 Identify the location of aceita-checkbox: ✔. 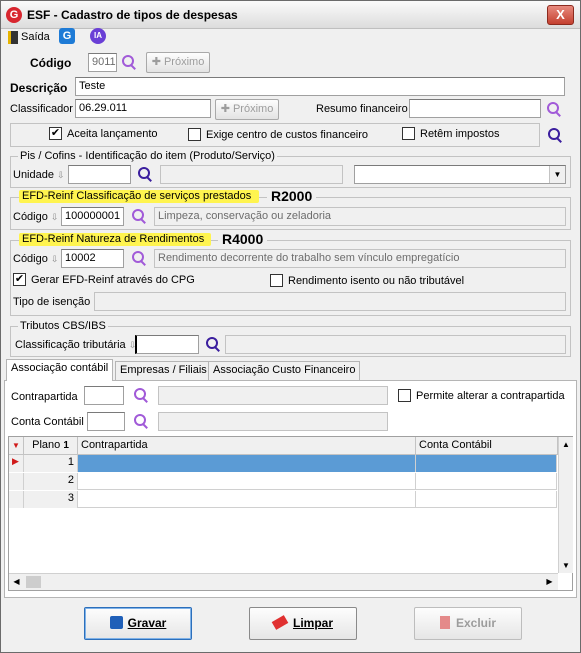
(55, 133).